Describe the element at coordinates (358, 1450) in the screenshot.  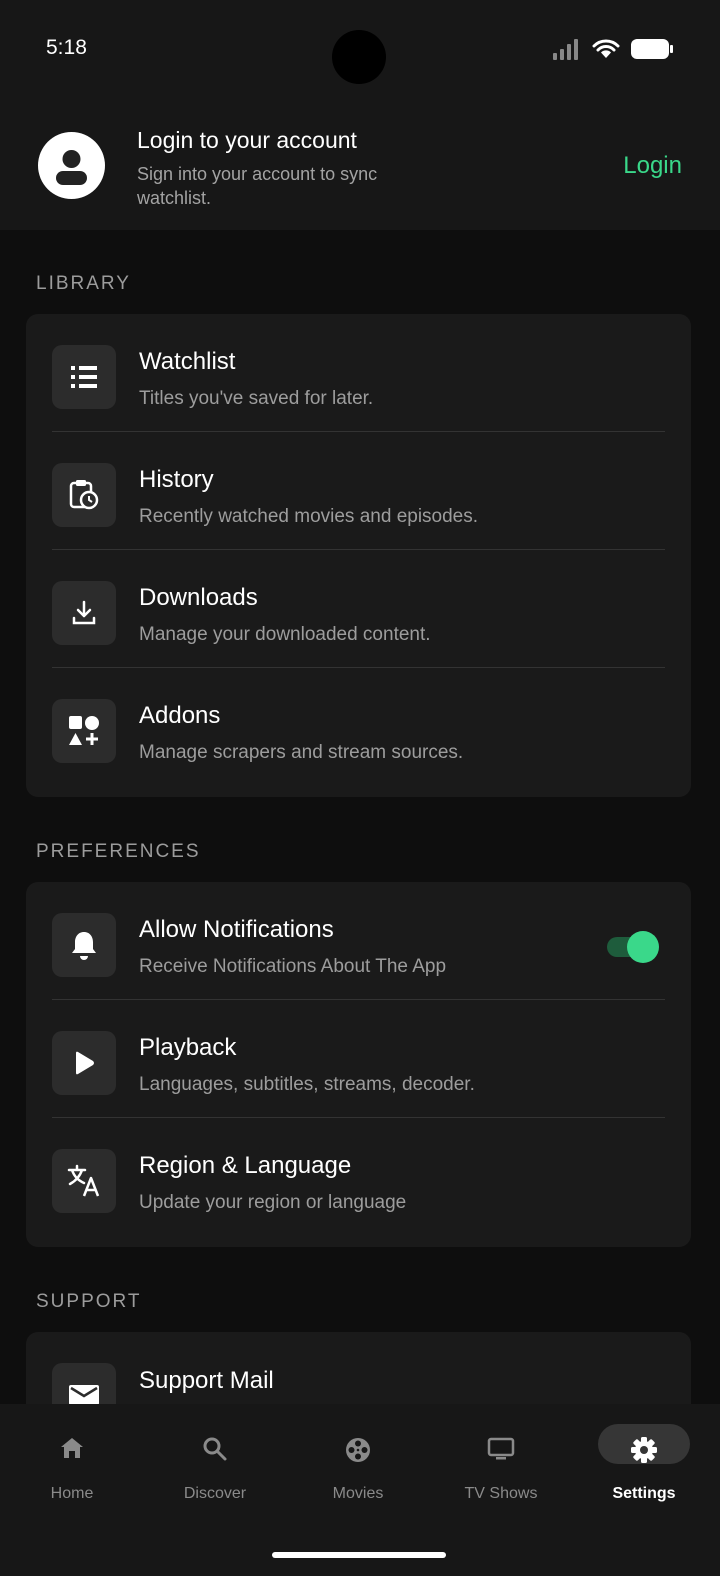
I see `film-reel-icon` at that location.